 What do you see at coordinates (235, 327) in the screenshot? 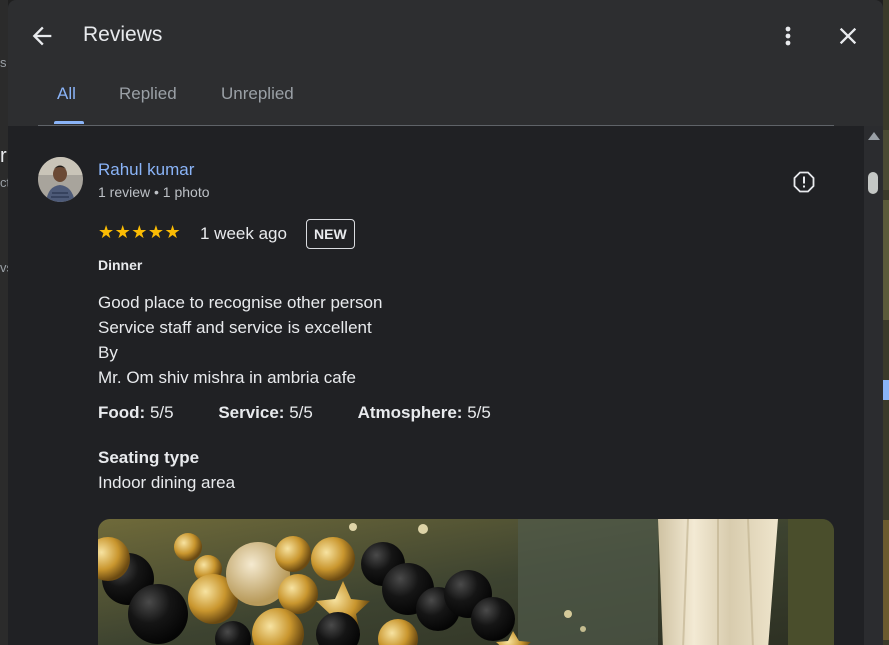
I see `review-text-line: Service staff and service is excellent` at bounding box center [235, 327].